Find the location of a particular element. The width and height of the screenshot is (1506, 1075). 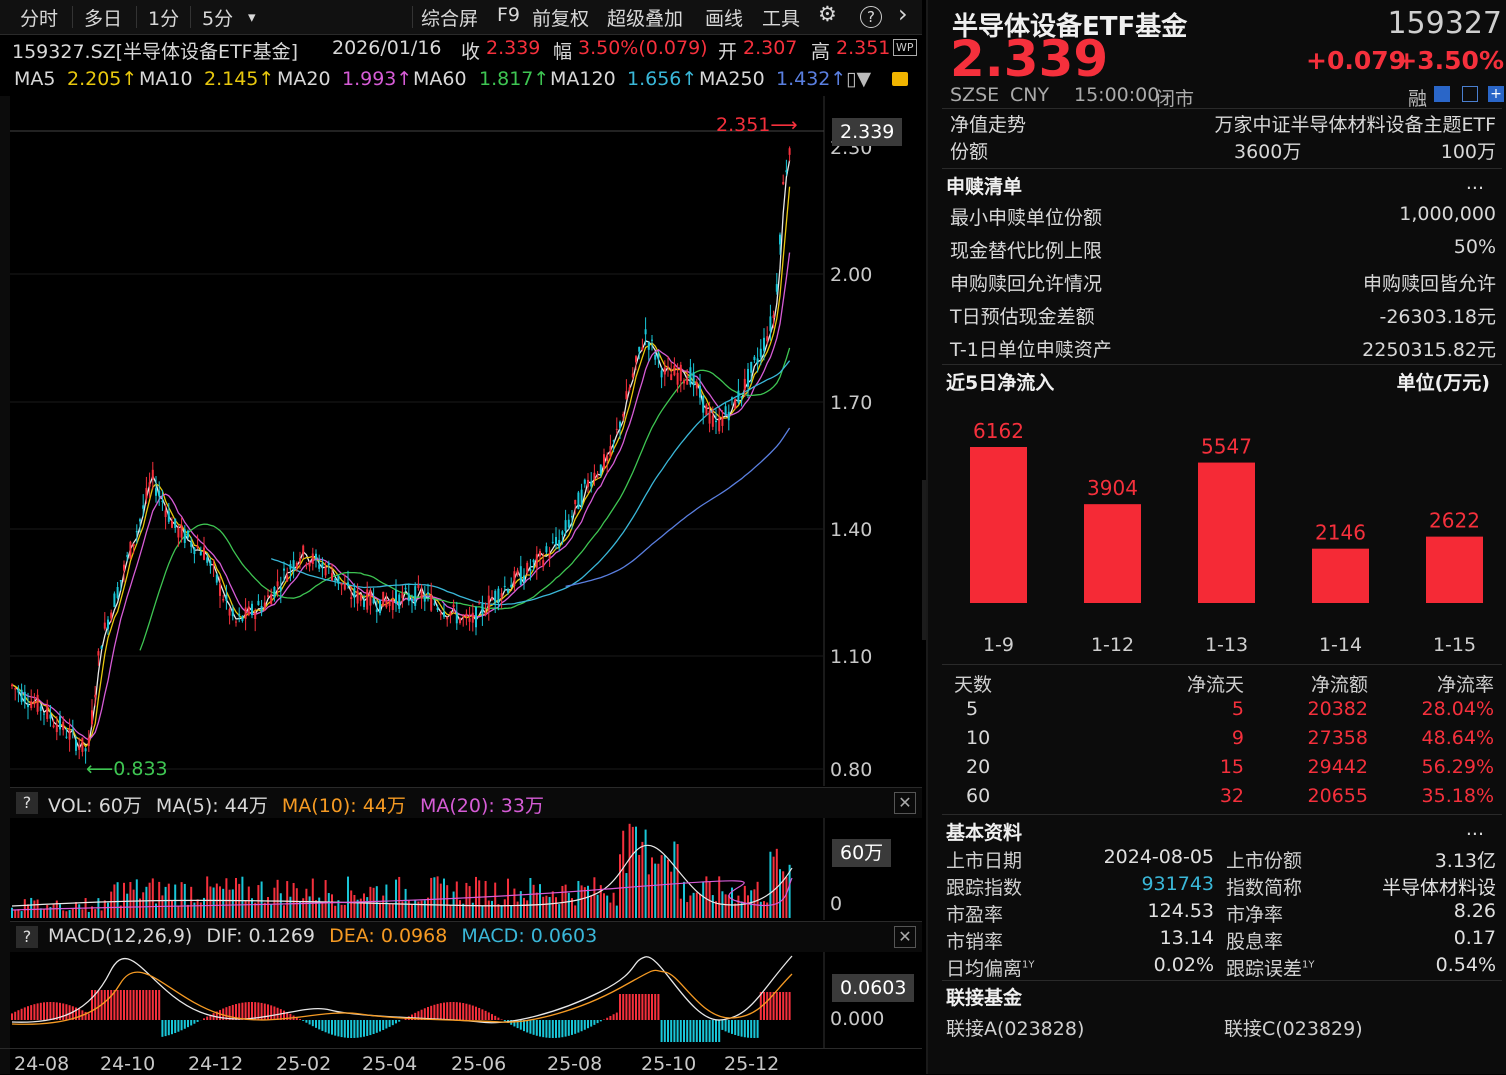

row-label: 最小申赎单位份额 is located at coordinates (1026, 216).